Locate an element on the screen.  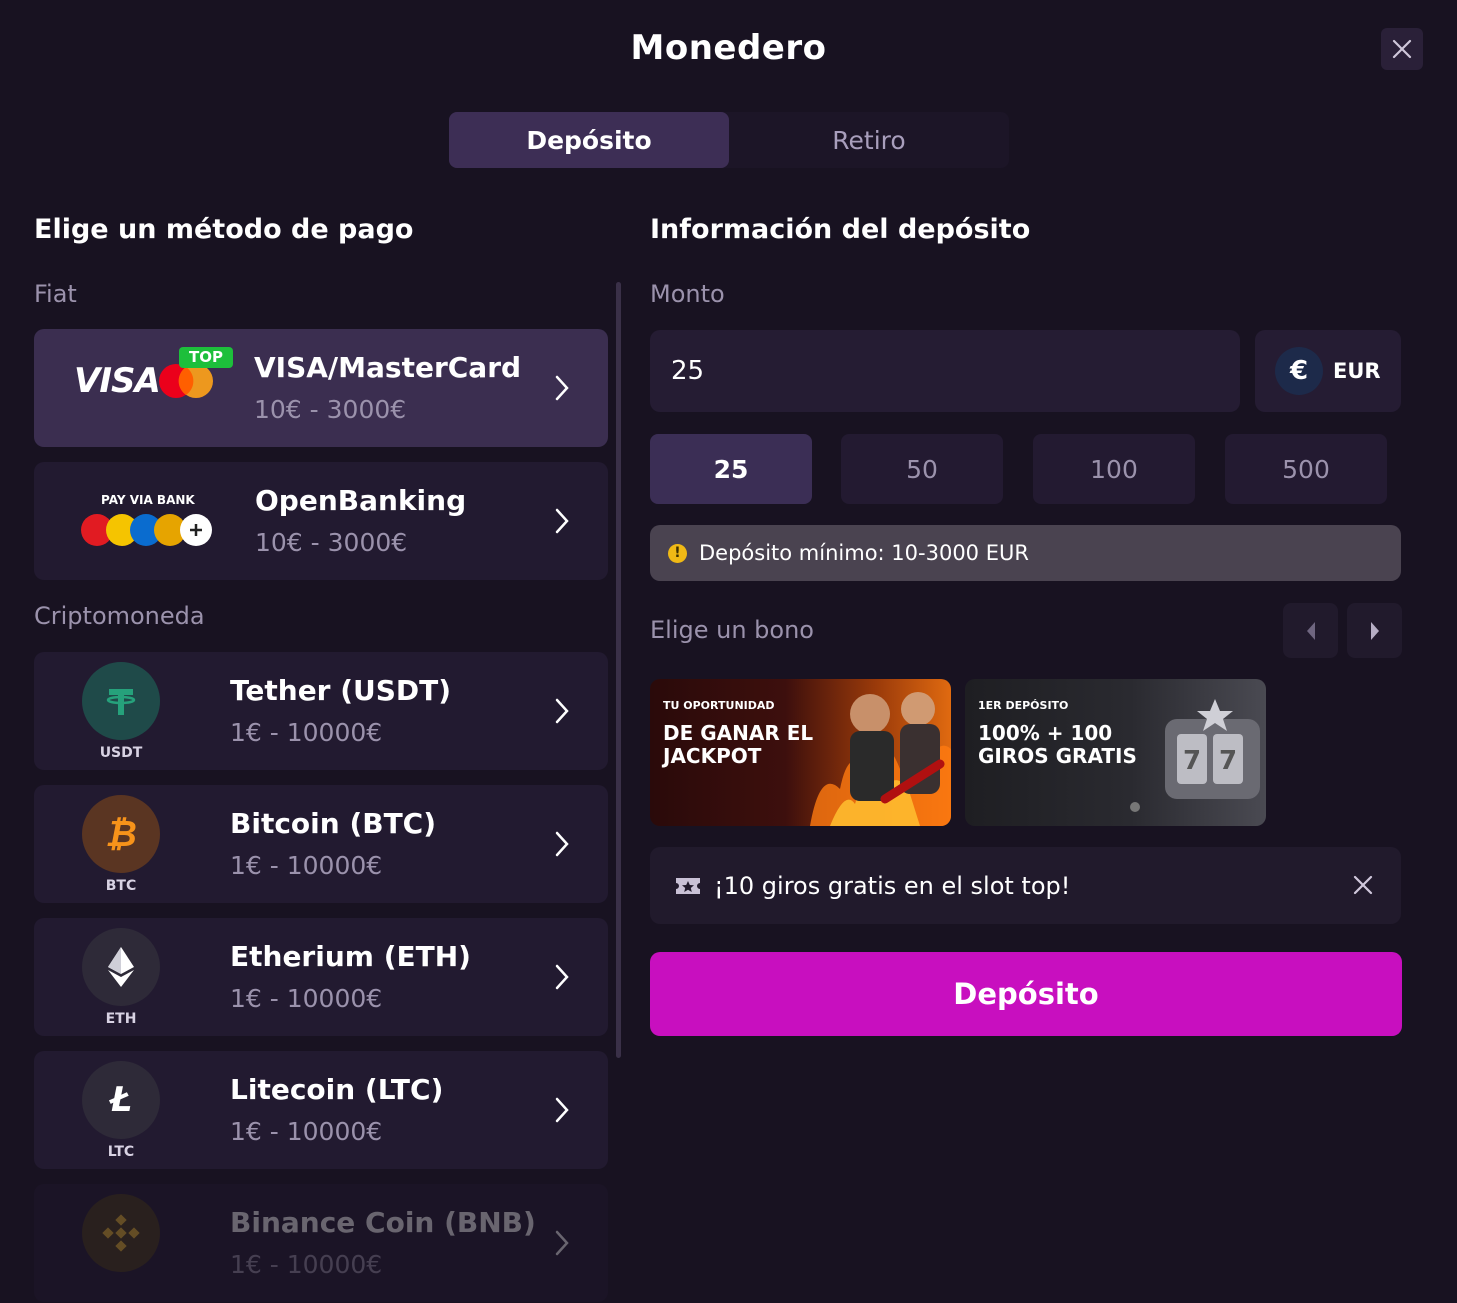
method-eth: ETH Etherium (ETH) 1€ - 10000€ is located at coordinates (321, 977).